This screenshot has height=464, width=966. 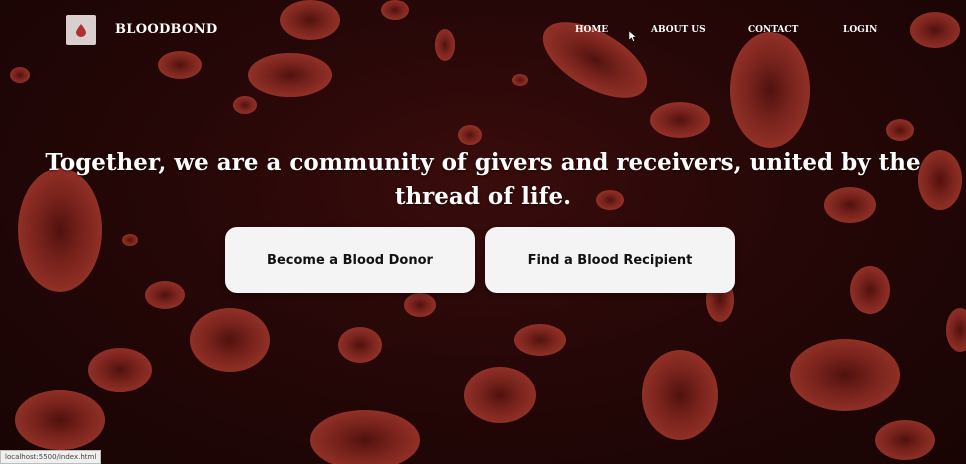 What do you see at coordinates (610, 260) in the screenshot?
I see `find-recipient-button: Find a Blood Recipient` at bounding box center [610, 260].